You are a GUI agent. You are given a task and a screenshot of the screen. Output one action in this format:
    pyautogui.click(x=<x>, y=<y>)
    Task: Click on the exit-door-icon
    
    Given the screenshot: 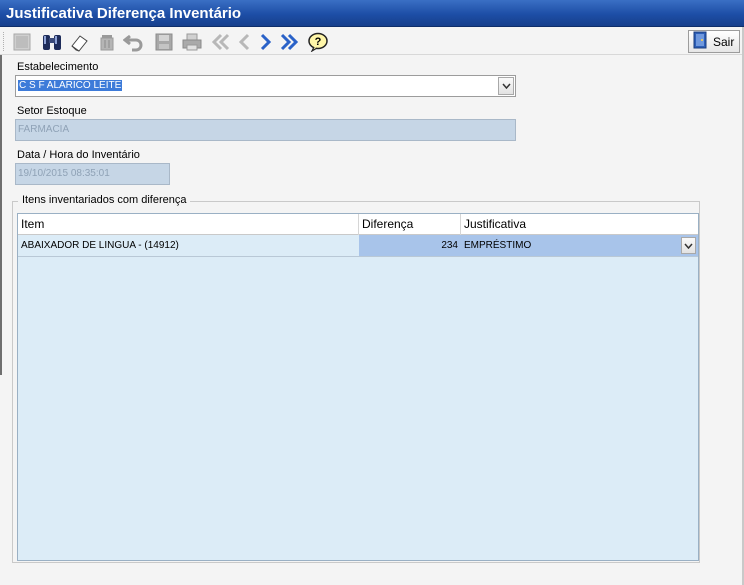 What is the action you would take?
    pyautogui.click(x=701, y=41)
    